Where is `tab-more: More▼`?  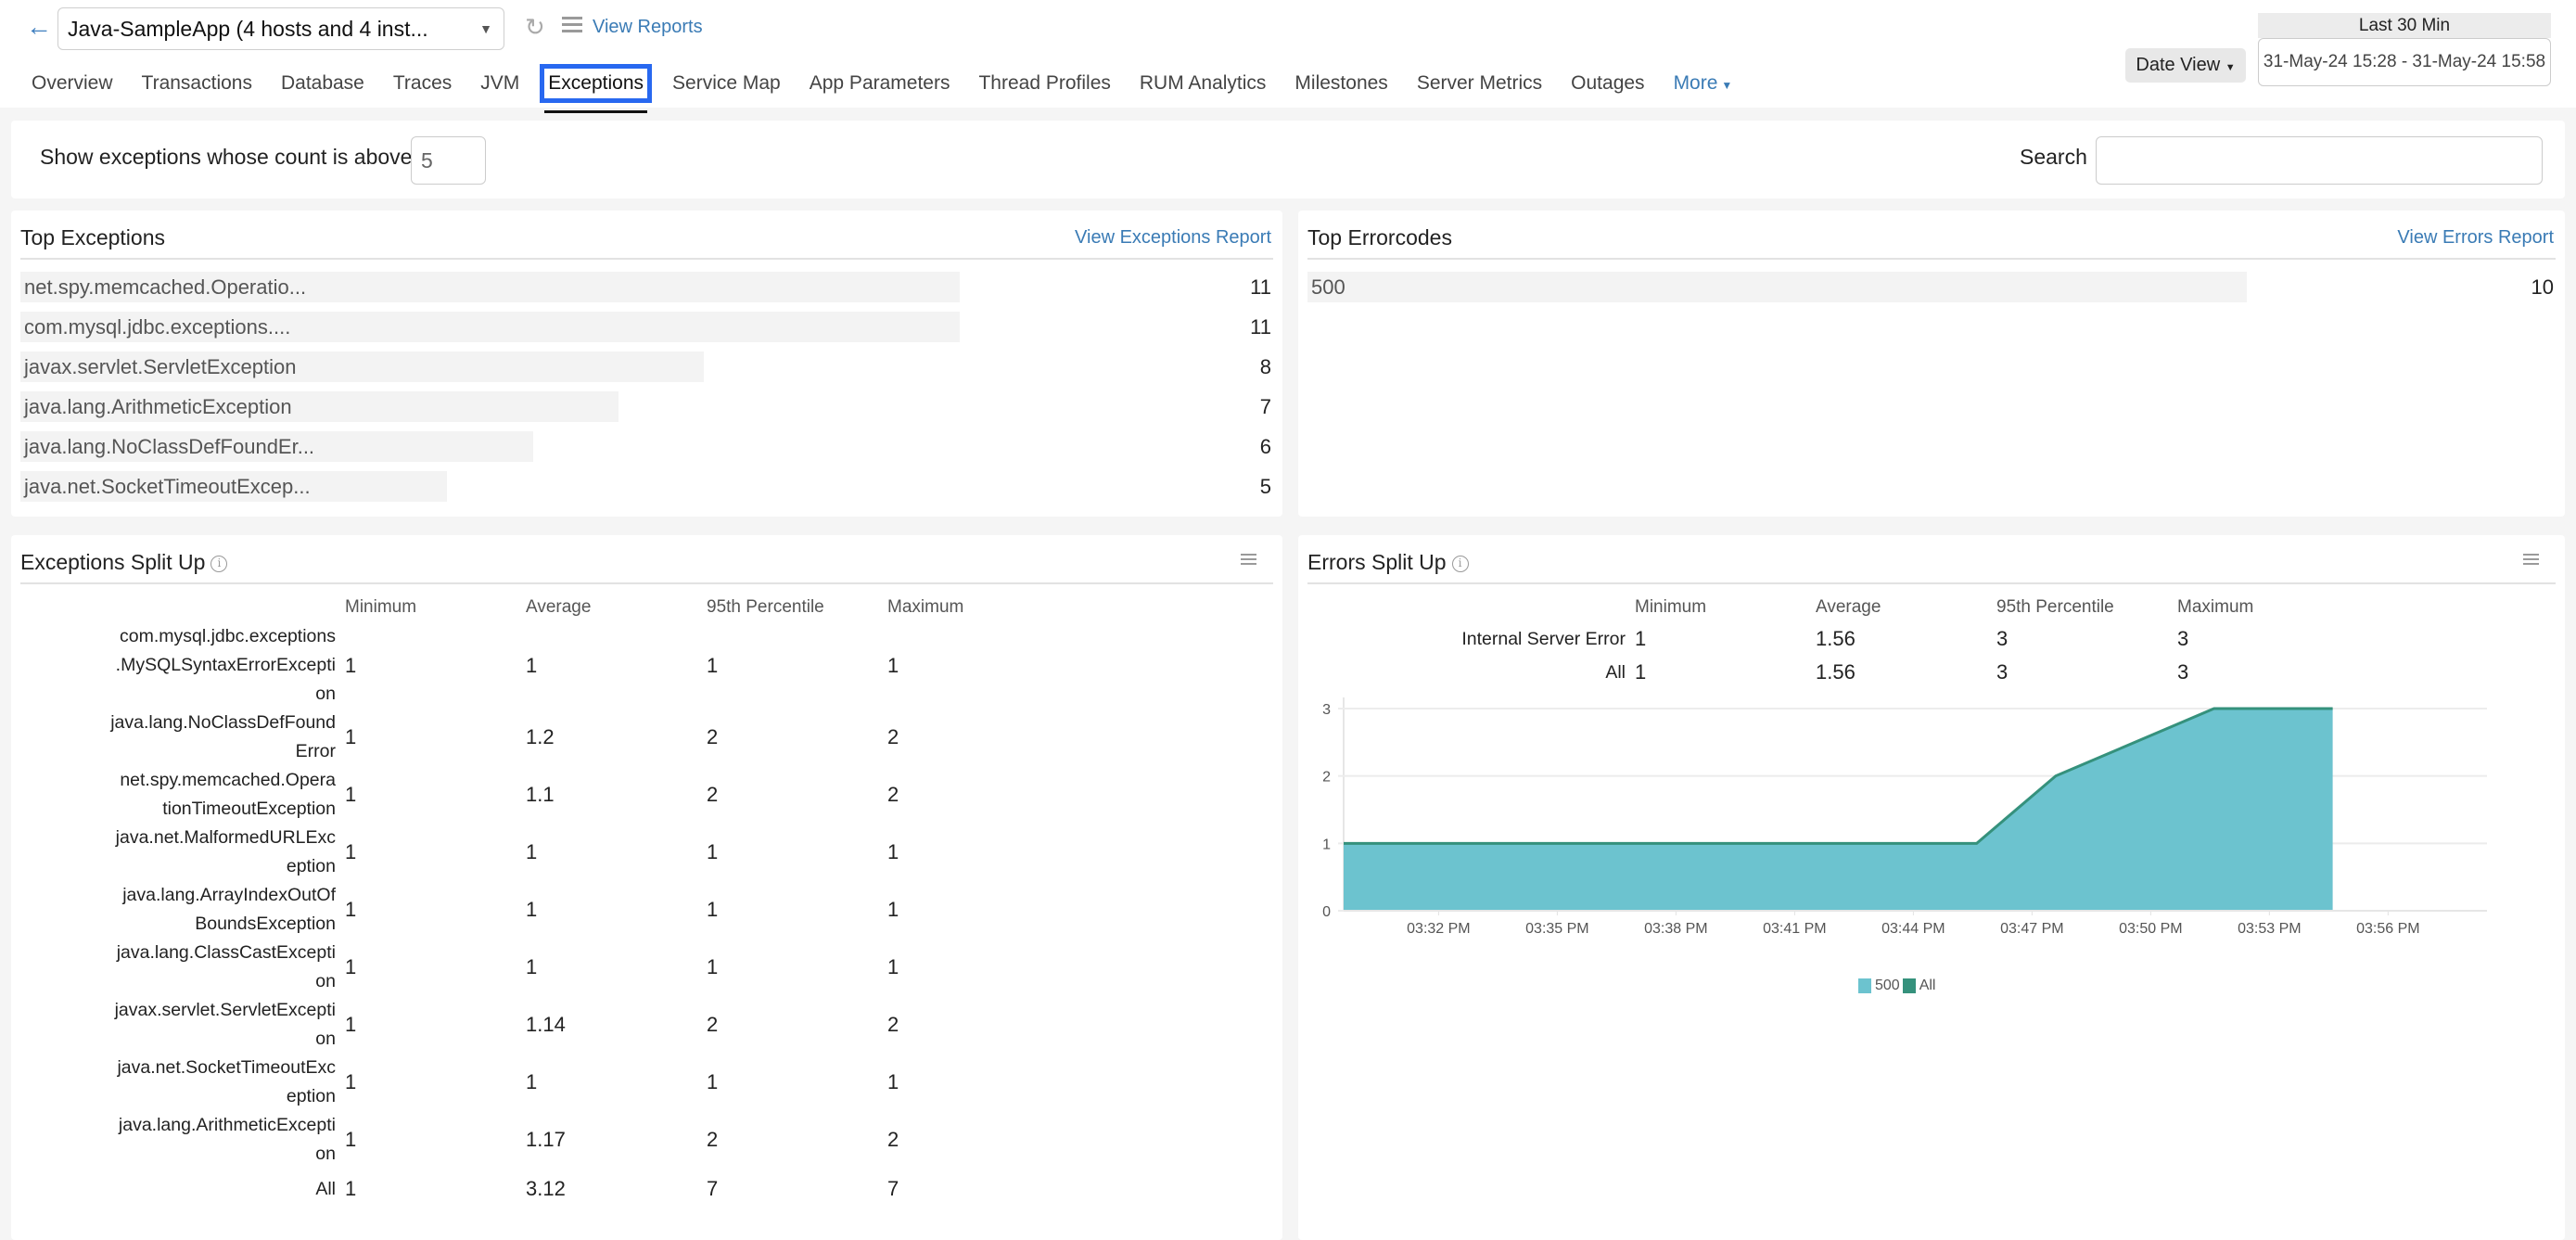 tab-more: More▼ is located at coordinates (1704, 83).